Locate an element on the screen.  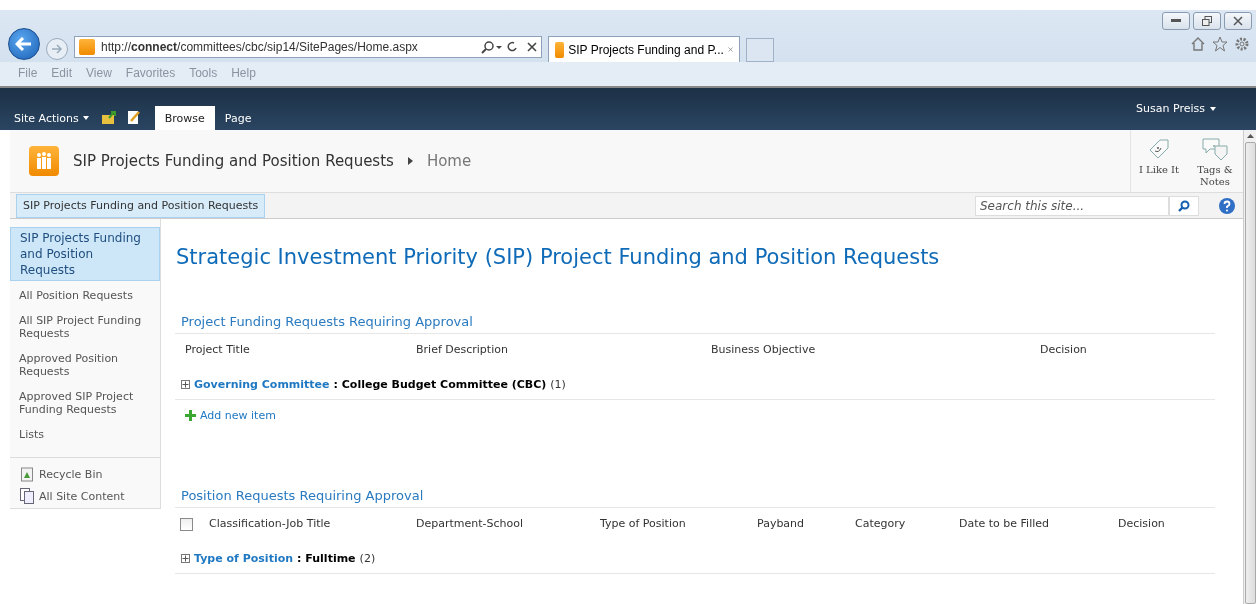
back-button is located at coordinates (24, 44).